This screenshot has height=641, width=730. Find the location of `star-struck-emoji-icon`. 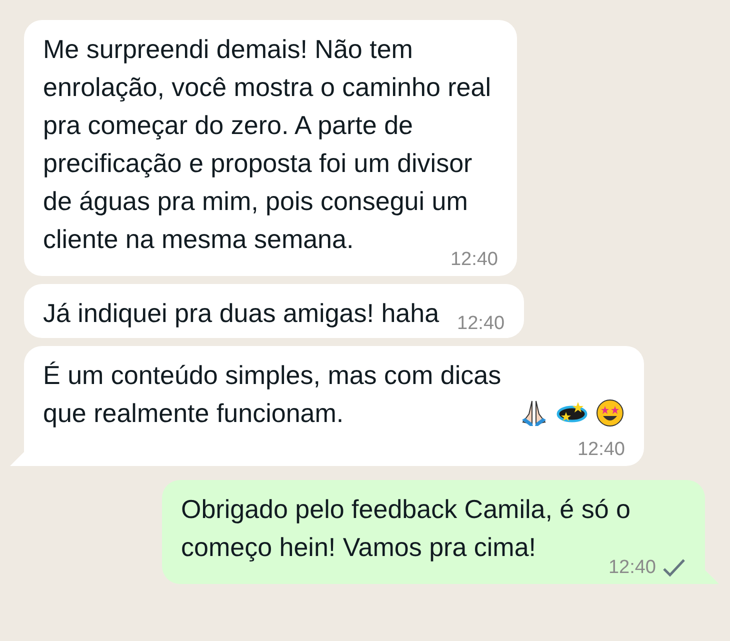

star-struck-emoji-icon is located at coordinates (610, 413).